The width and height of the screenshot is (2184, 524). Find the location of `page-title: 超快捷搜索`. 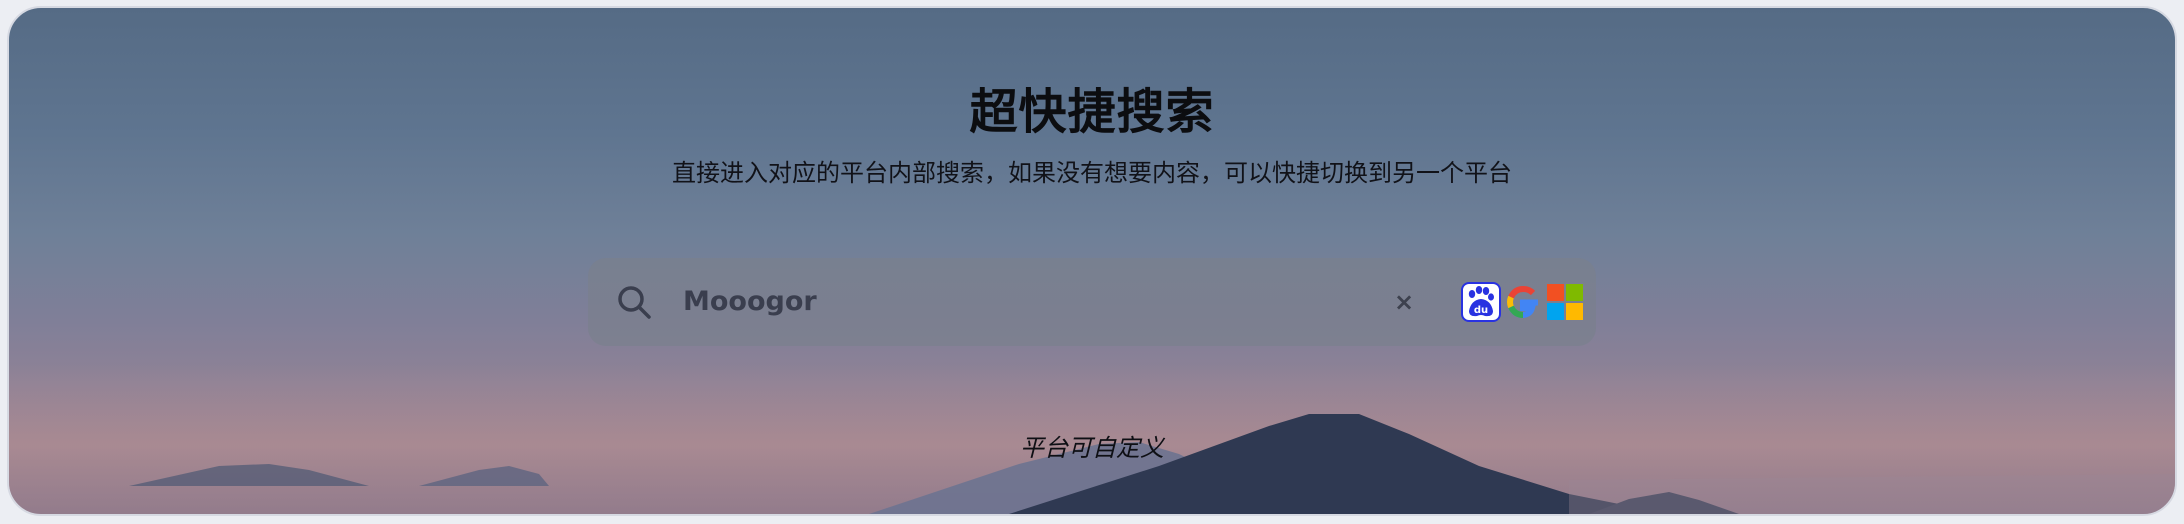

page-title: 超快捷搜索 is located at coordinates (1092, 112).